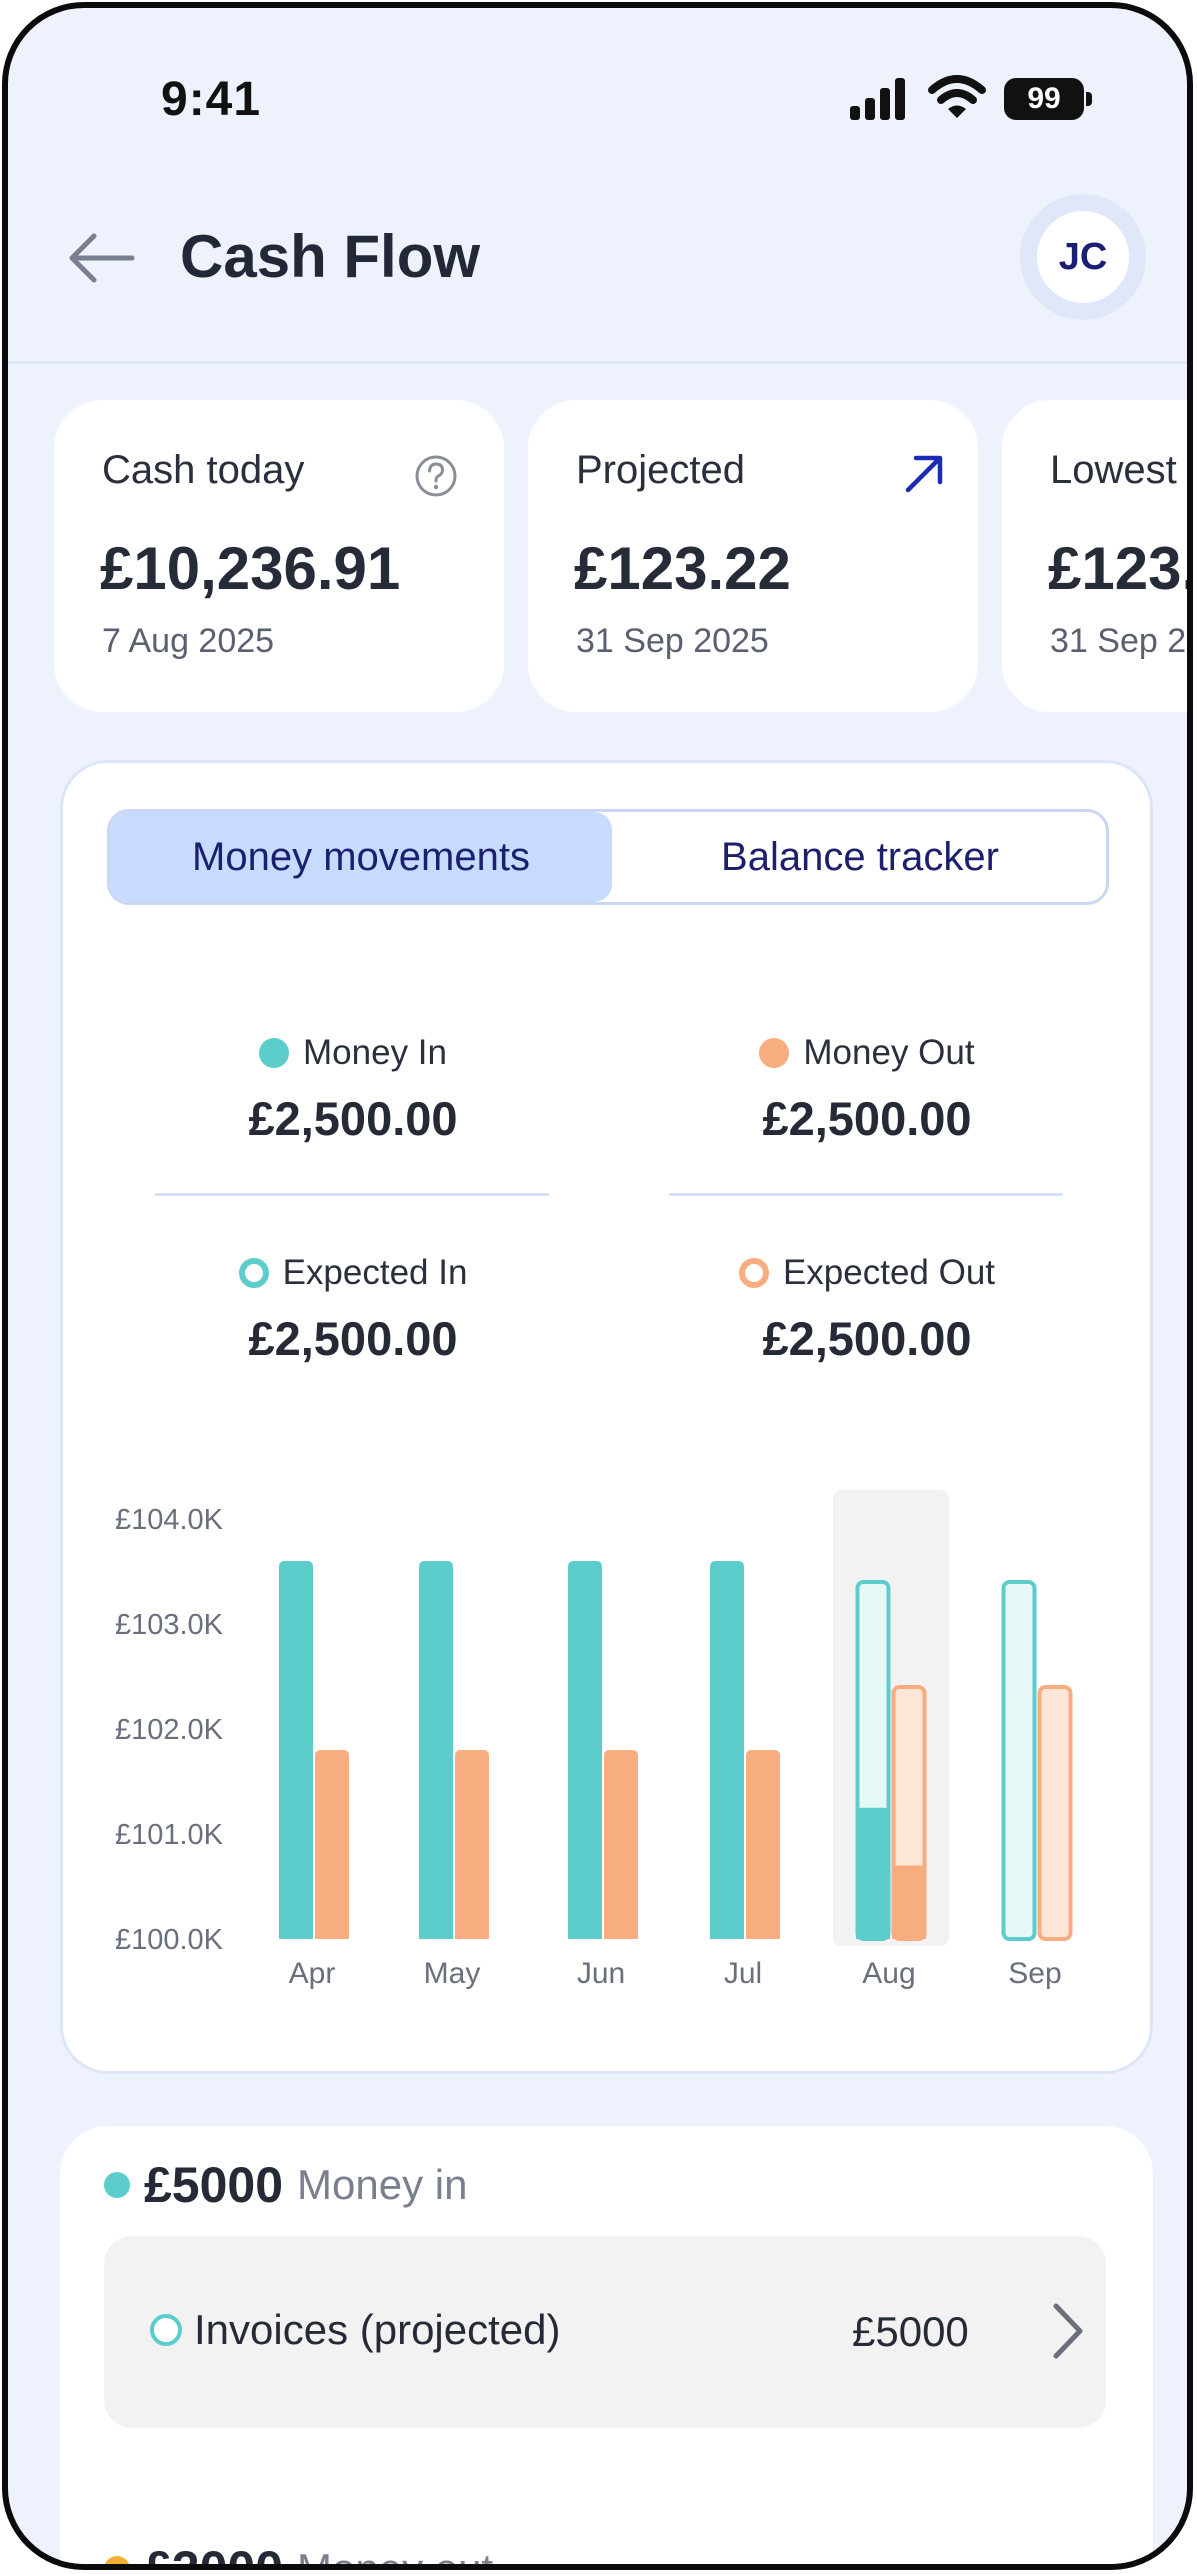 The image size is (1197, 2574). Describe the element at coordinates (672, 641) in the screenshot. I see `card-date: 31 Sep 2025` at that location.